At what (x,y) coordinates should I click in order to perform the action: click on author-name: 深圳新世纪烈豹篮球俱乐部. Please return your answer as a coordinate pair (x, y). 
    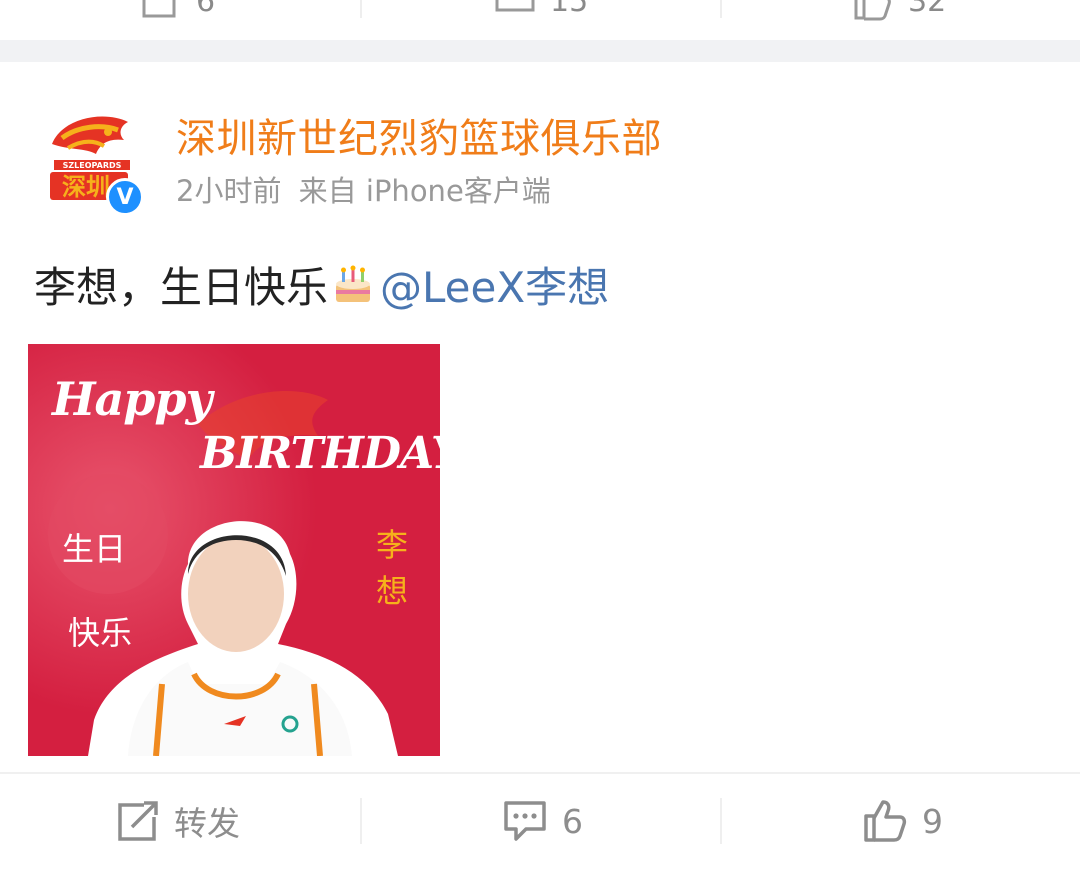
    Looking at the image, I should click on (419, 135).